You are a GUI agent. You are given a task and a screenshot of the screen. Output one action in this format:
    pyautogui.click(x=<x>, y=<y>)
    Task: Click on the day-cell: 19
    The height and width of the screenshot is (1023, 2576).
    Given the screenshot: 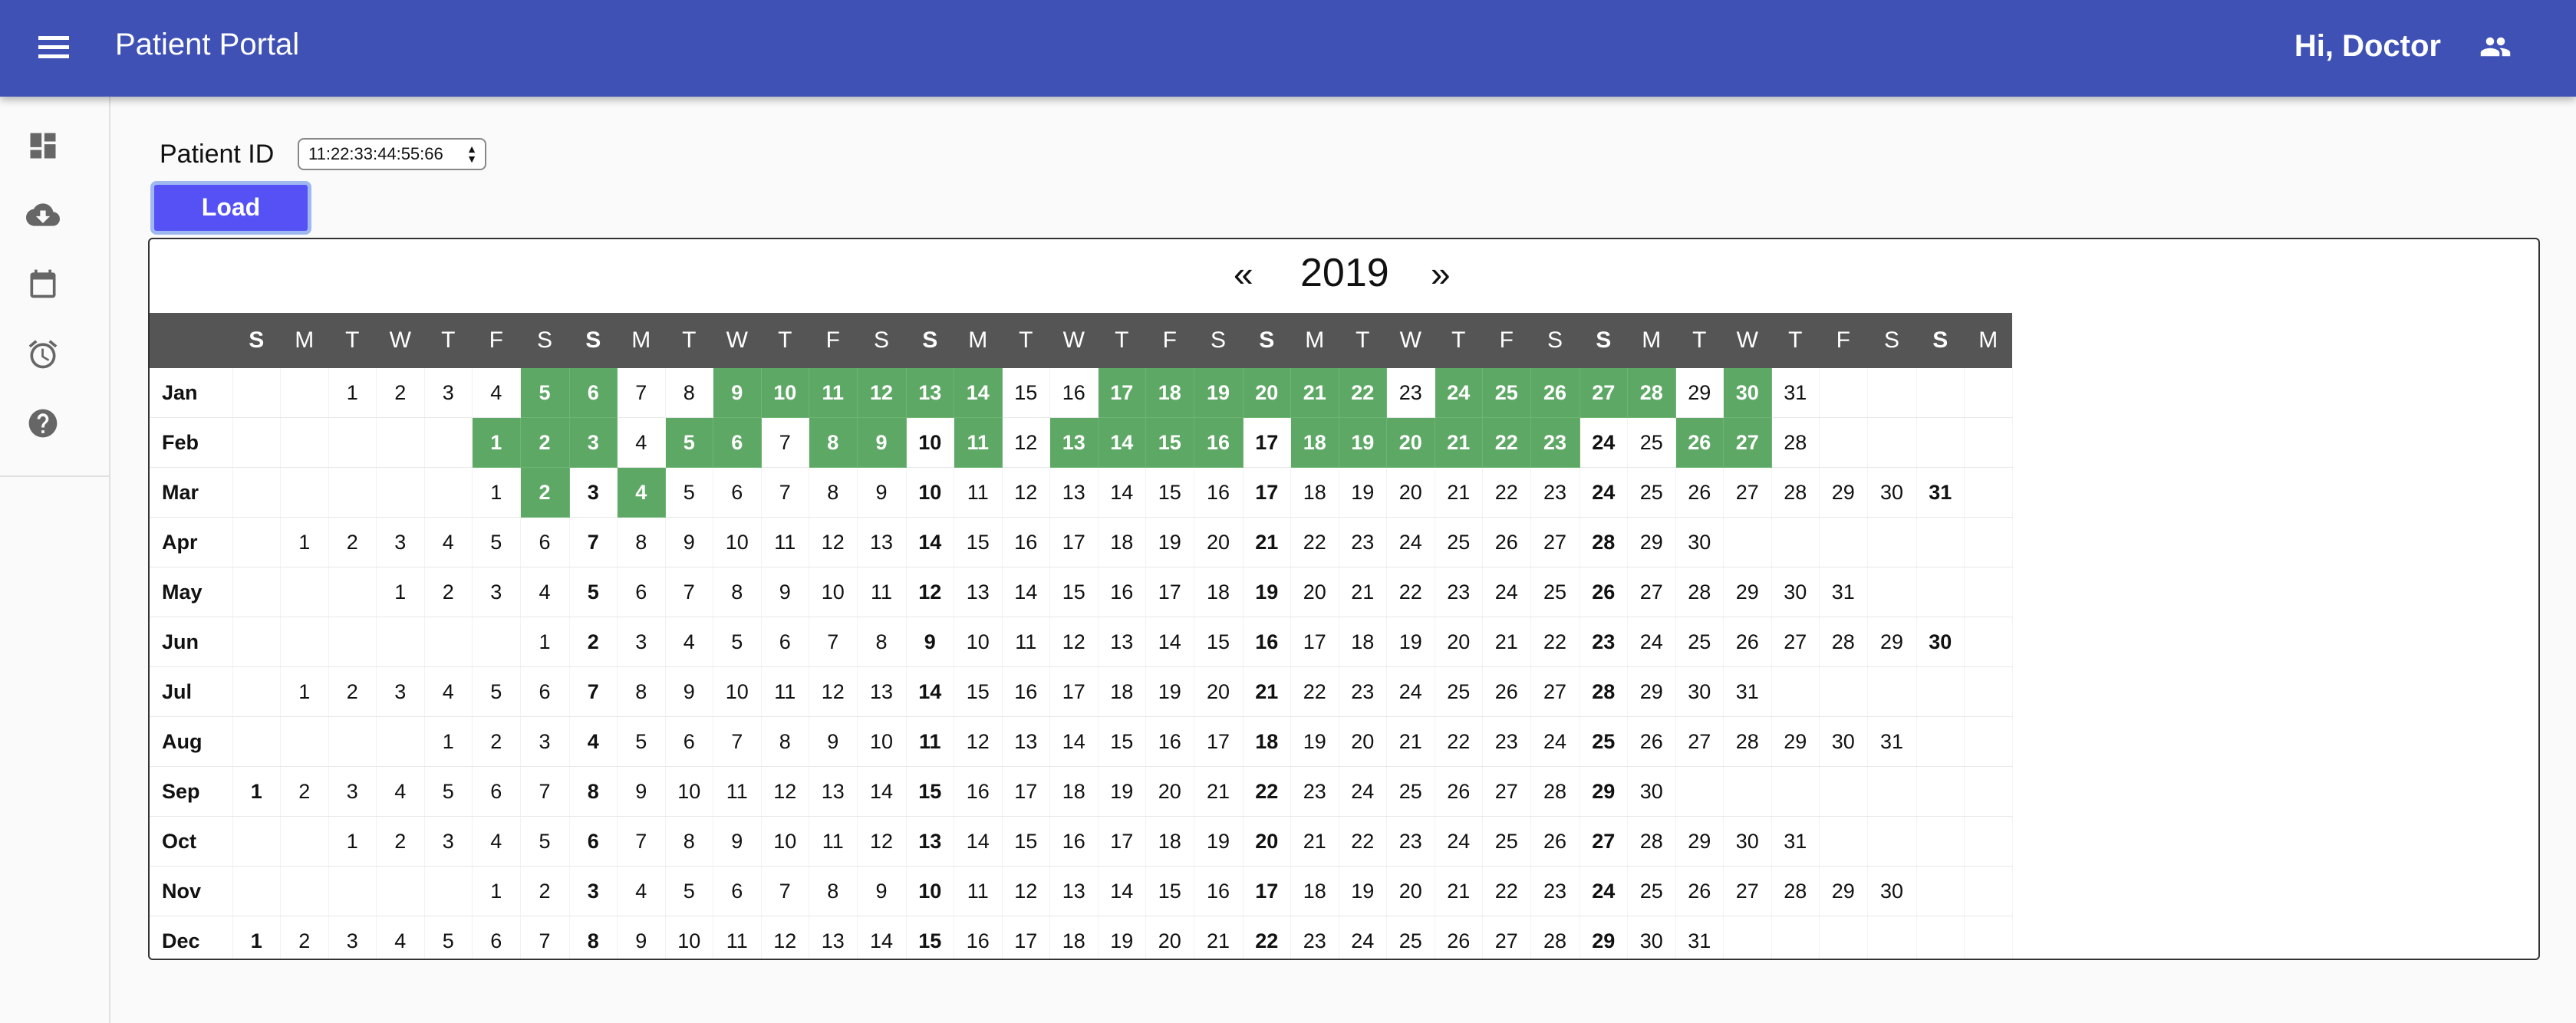 What is the action you would take?
    pyautogui.click(x=1363, y=442)
    